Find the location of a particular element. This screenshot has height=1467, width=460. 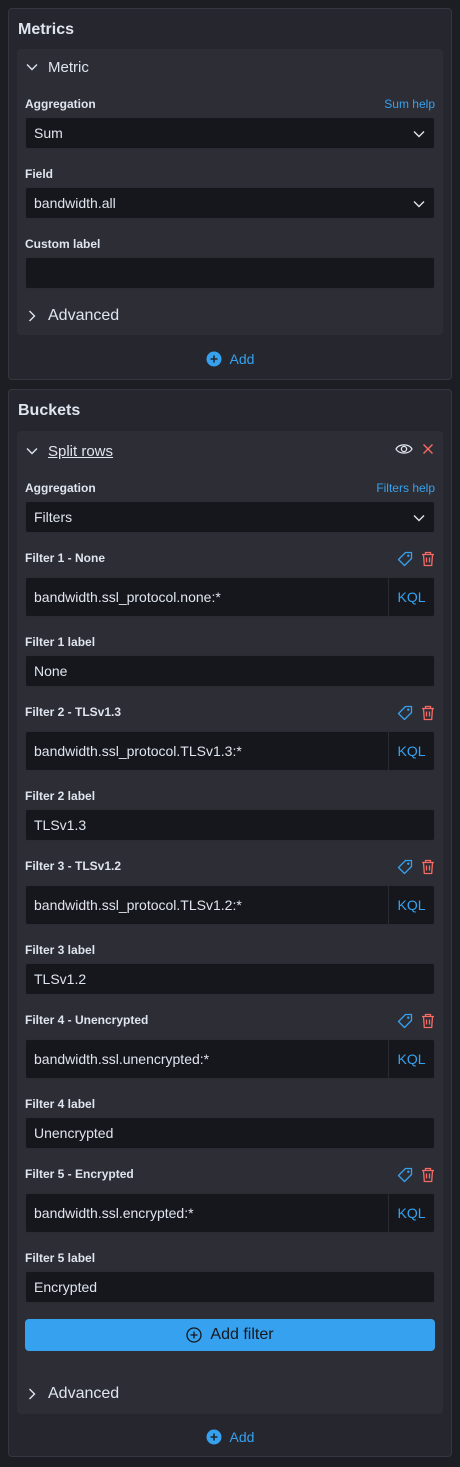

filter-3-query-input: bandwidth.ssl_protocol.TLSv1.2:* KQL is located at coordinates (230, 905).